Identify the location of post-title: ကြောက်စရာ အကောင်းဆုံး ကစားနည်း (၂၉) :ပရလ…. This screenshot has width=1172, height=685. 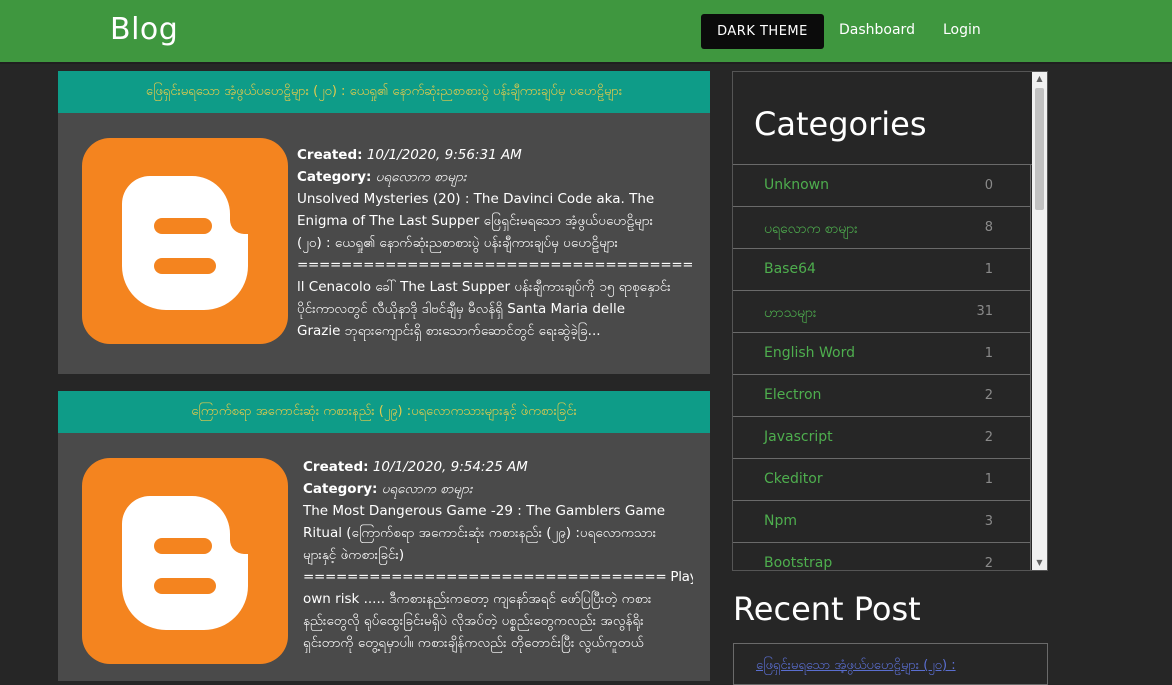
(384, 412).